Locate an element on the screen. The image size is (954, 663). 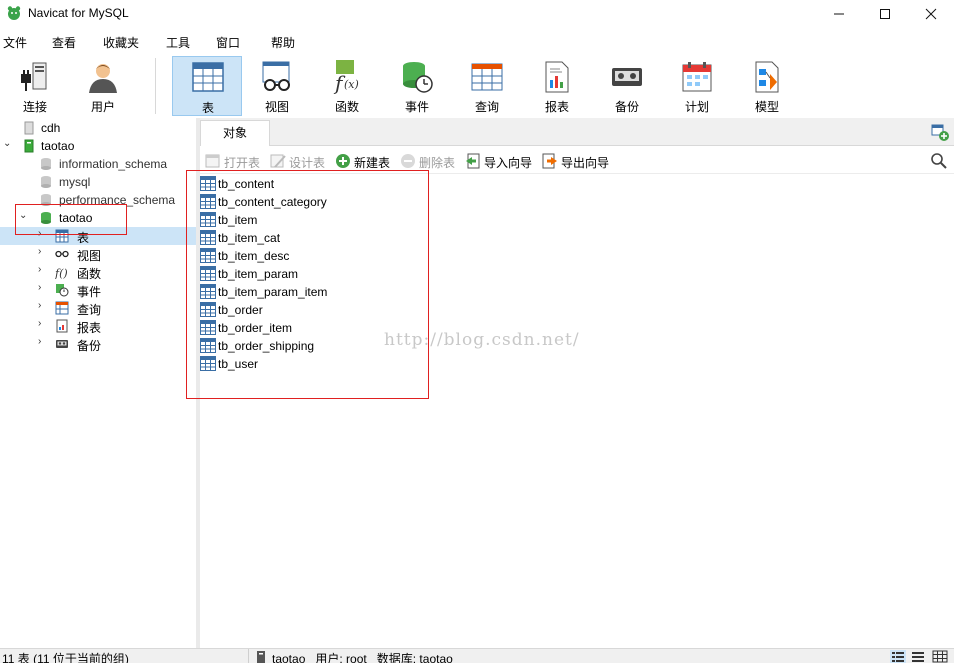
tree-database-information-schema: information_schema is located at coordinates (98, 164).